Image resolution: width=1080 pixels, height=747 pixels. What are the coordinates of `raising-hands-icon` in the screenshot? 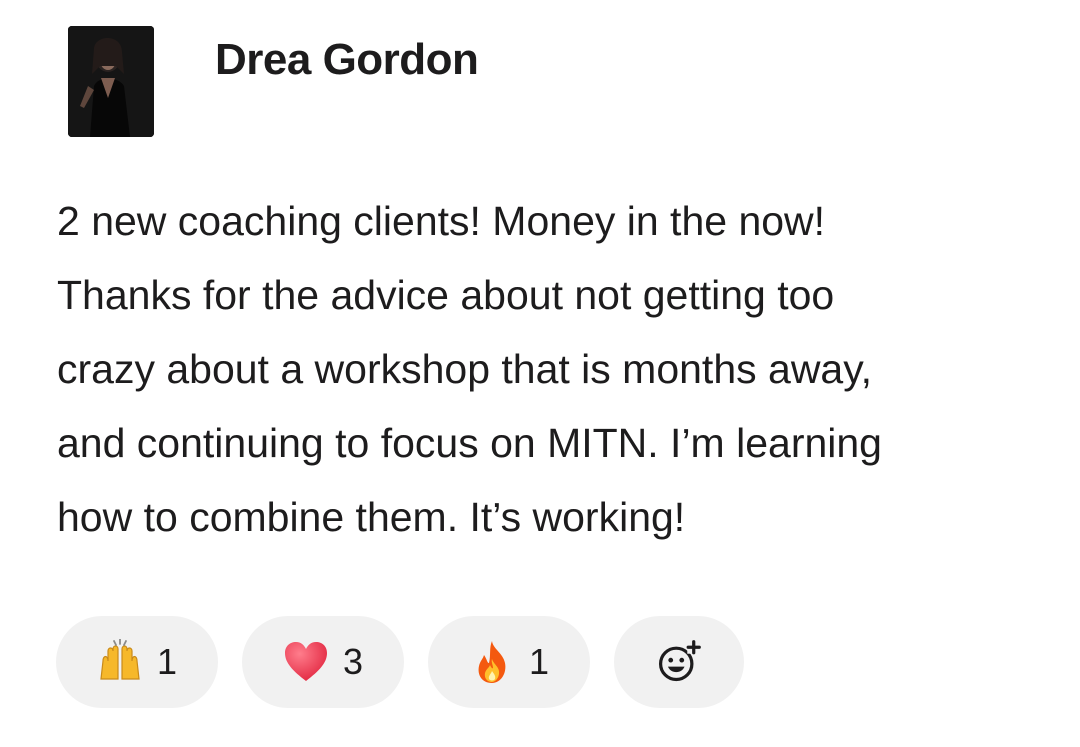 It's located at (120, 662).